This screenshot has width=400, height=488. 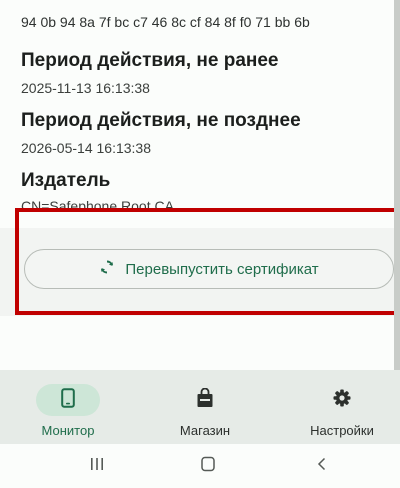 I want to click on back-icon, so click(x=322, y=466).